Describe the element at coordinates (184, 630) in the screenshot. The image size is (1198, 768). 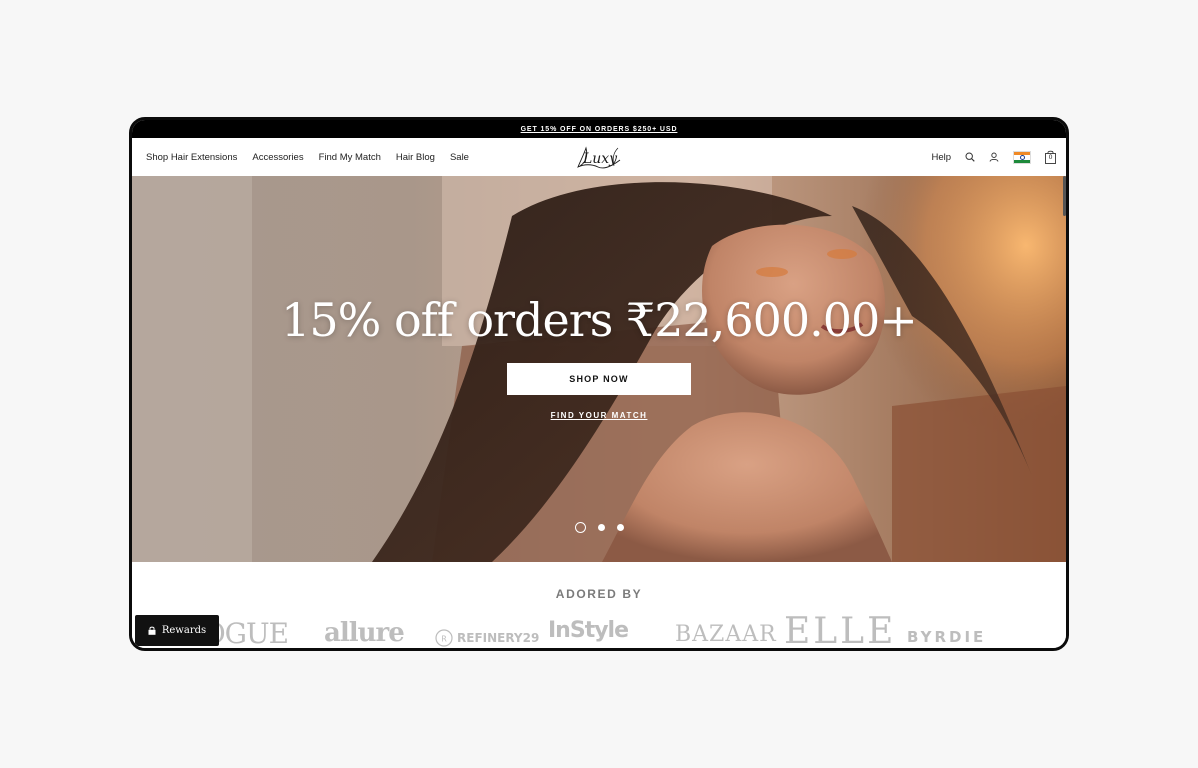
I see `rewards-label: Rewards` at that location.